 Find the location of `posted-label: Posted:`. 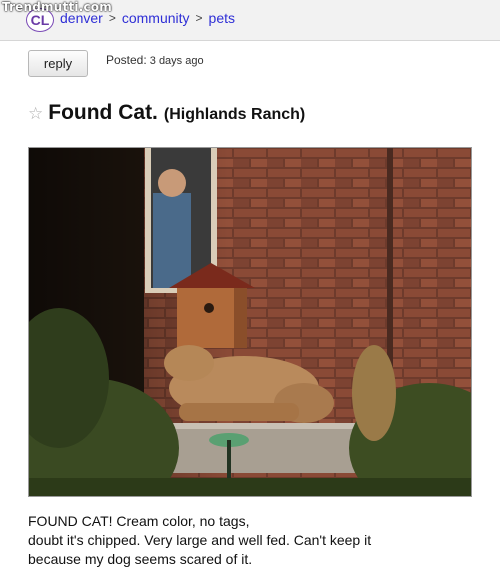

posted-label: Posted: is located at coordinates (126, 60).